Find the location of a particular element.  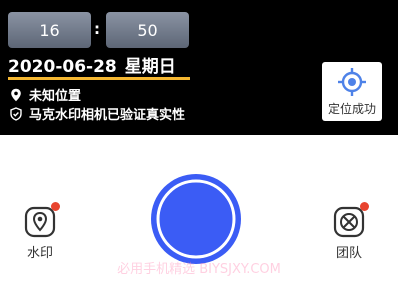

locate-button: 定位成功 is located at coordinates (352, 91).